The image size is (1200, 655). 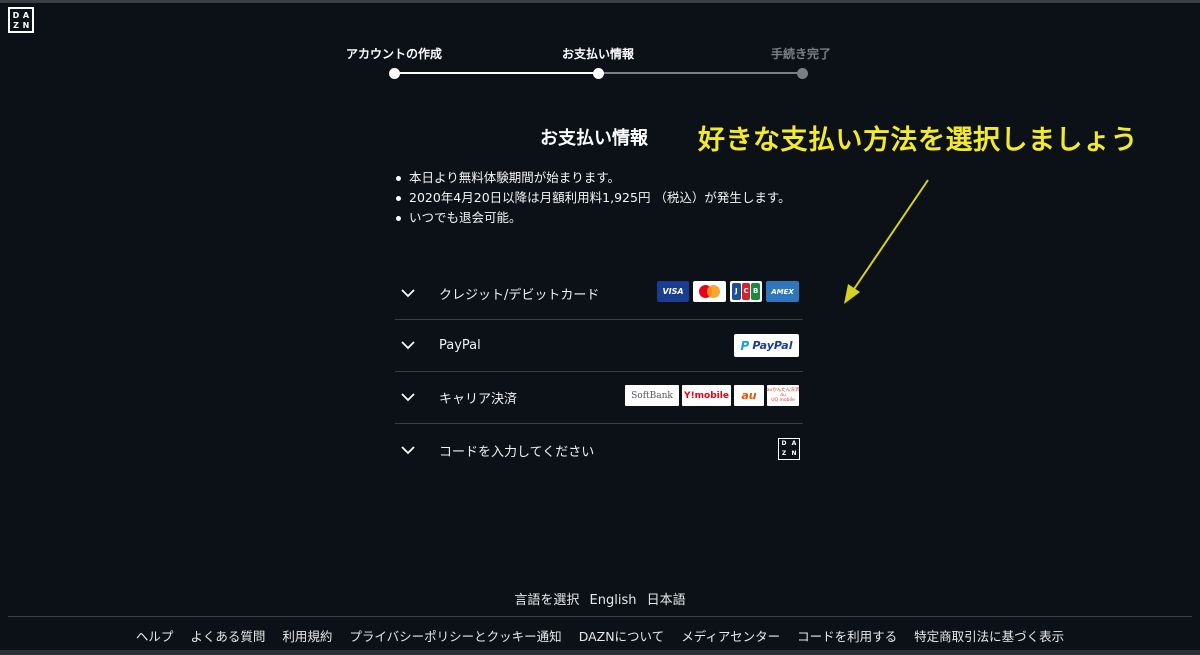 What do you see at coordinates (730, 635) in the screenshot?
I see `footer-link-media: メディアセンター` at bounding box center [730, 635].